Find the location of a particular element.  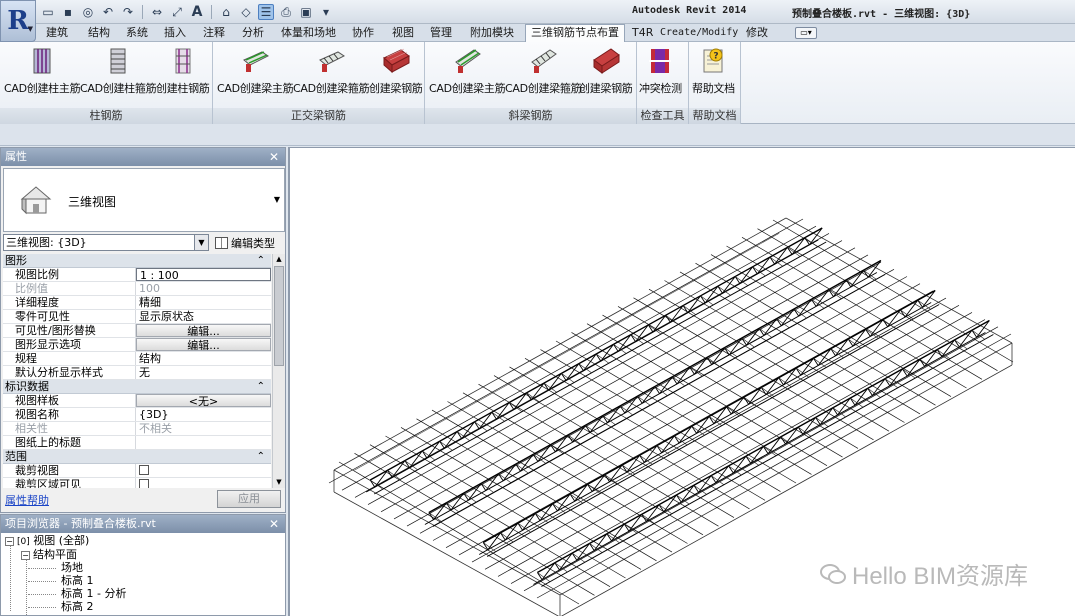

create-inclined-beam-rebar-button: 创建梁钢筋 is located at coordinates (606, 72).